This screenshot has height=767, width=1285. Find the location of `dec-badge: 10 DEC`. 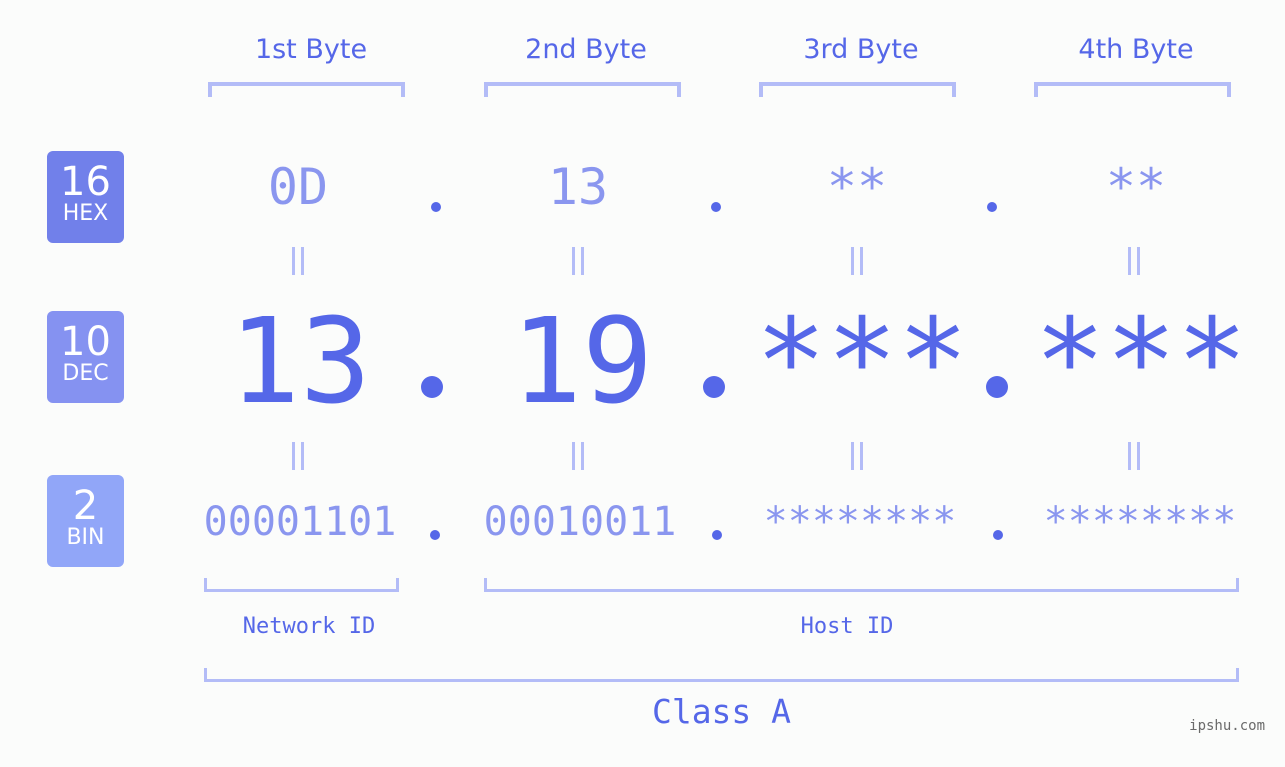

dec-badge: 10 DEC is located at coordinates (85, 357).